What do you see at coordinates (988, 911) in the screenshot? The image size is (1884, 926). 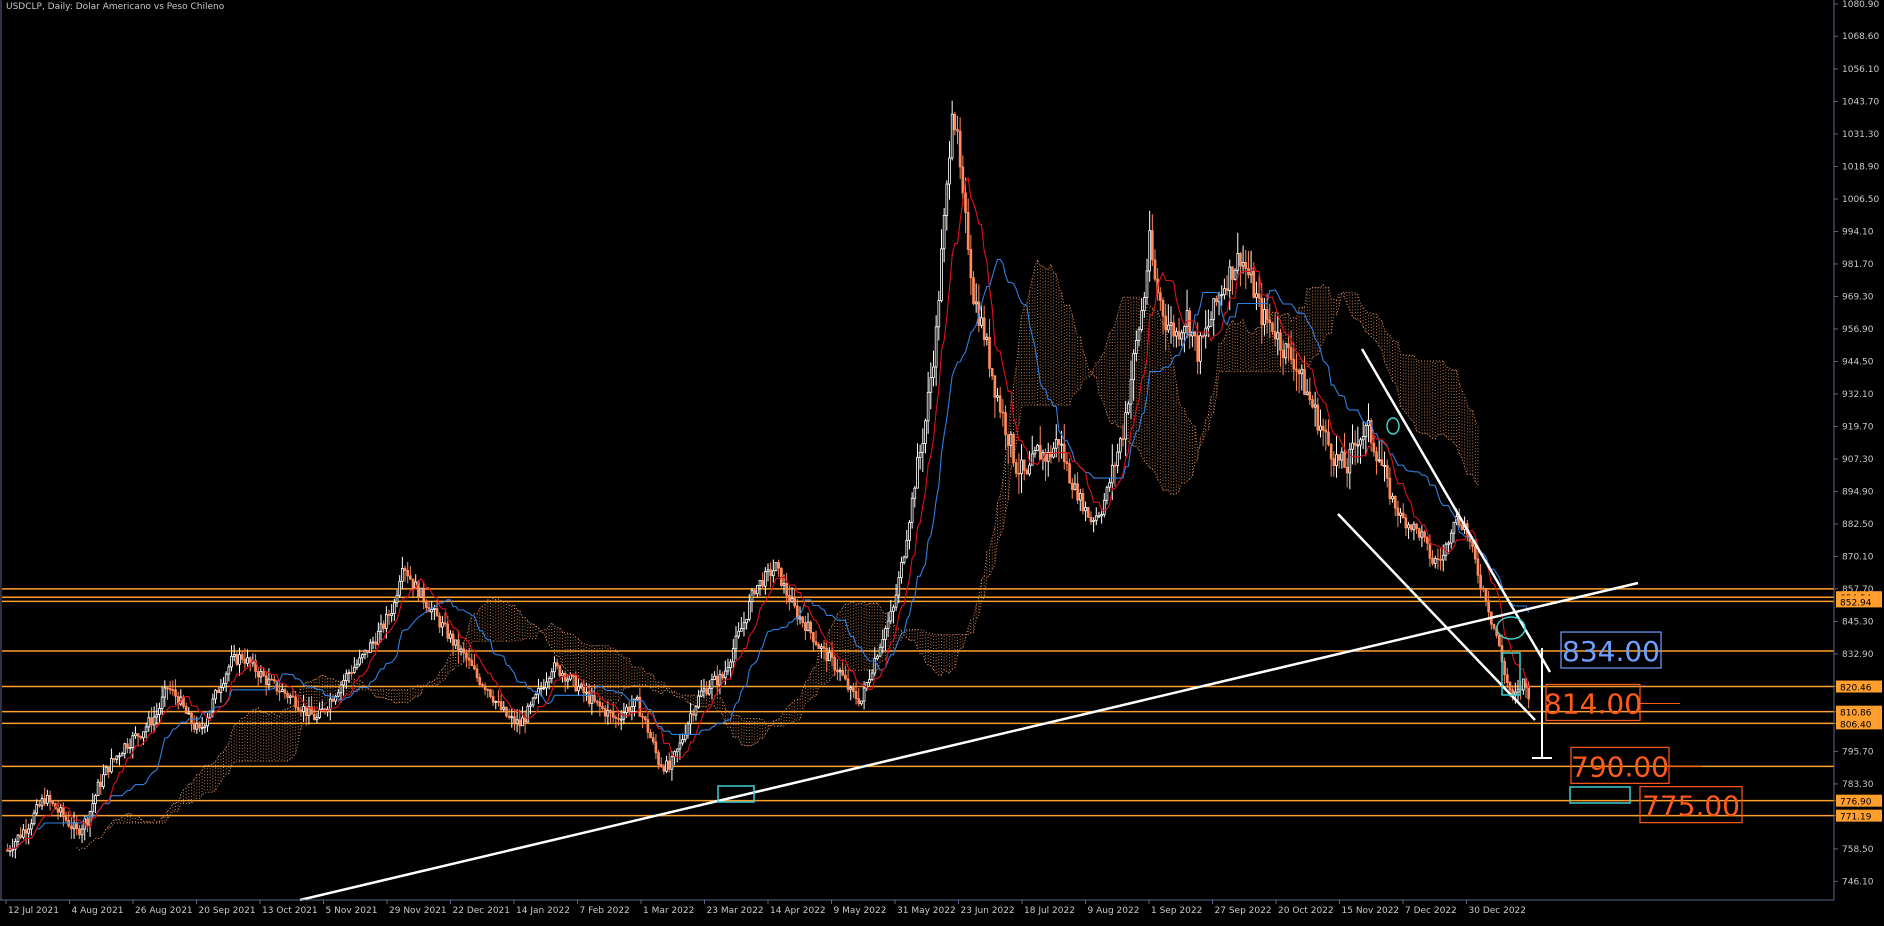 I see `x-tick-label: 23 Jun 2022` at bounding box center [988, 911].